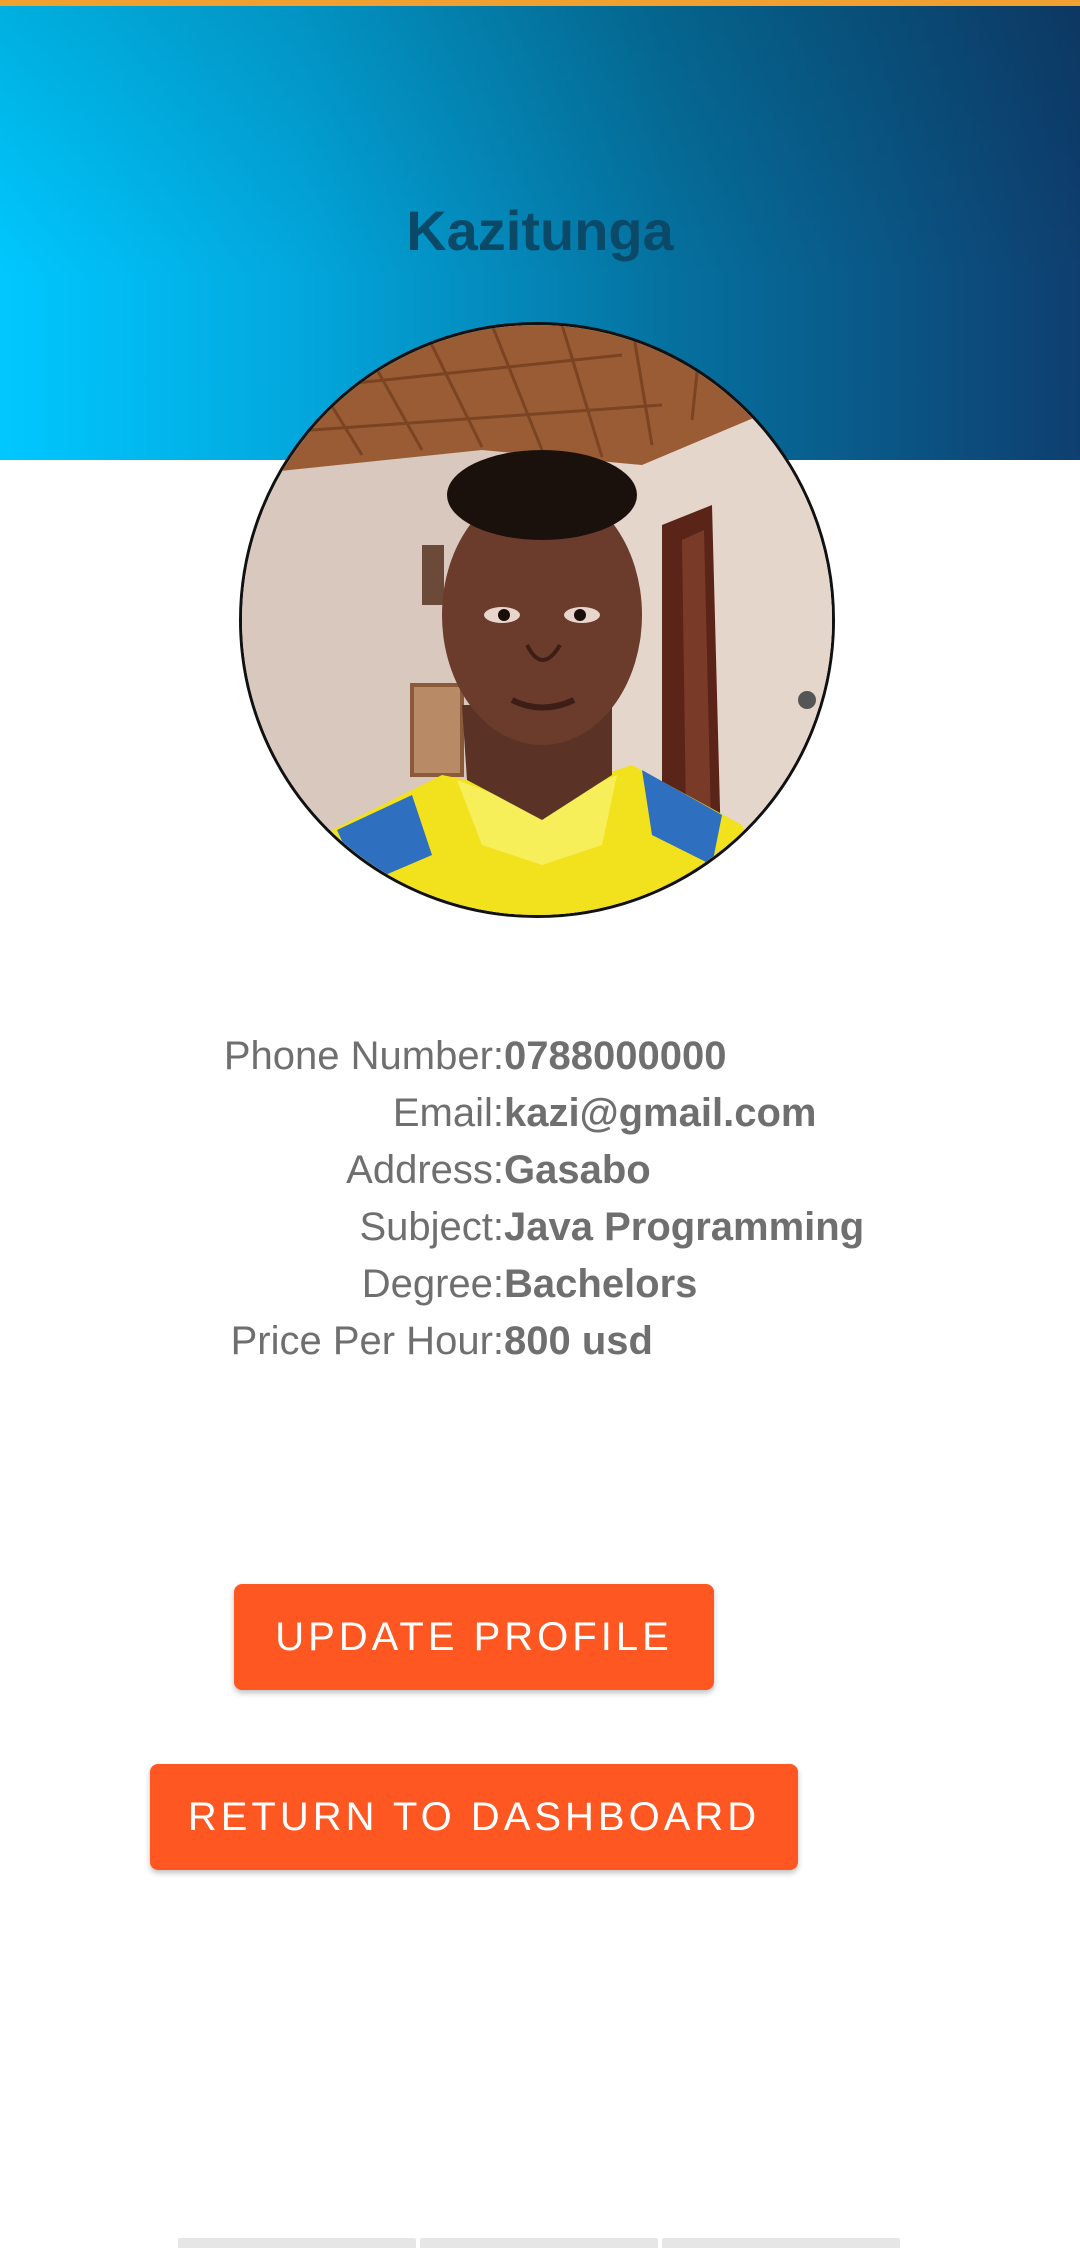 The image size is (1080, 2248). I want to click on avatar-photo, so click(537, 620).